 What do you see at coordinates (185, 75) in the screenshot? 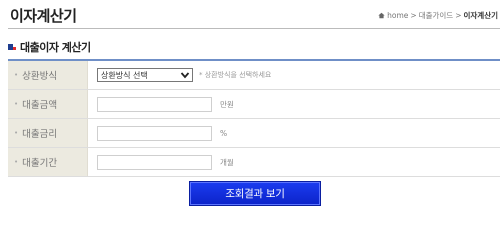
I see `chevron-down-icon` at bounding box center [185, 75].